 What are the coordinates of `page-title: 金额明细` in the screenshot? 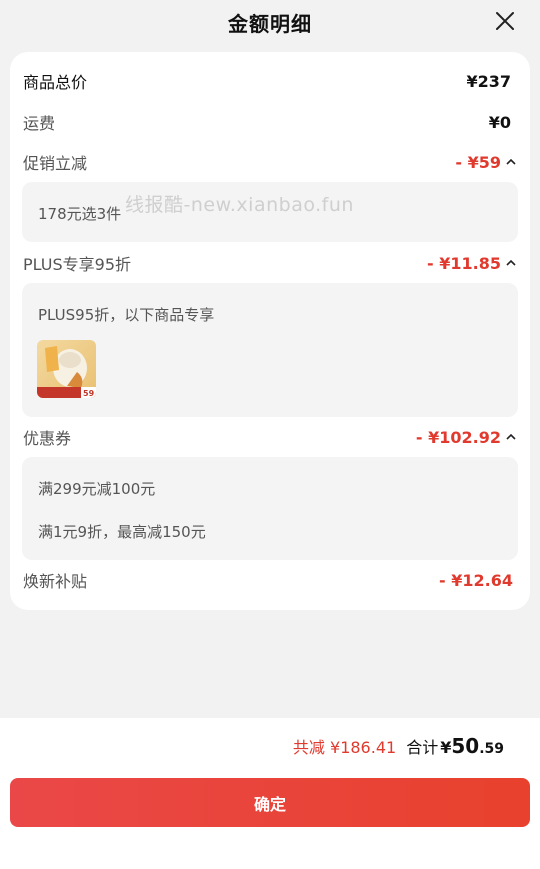 It's located at (270, 23).